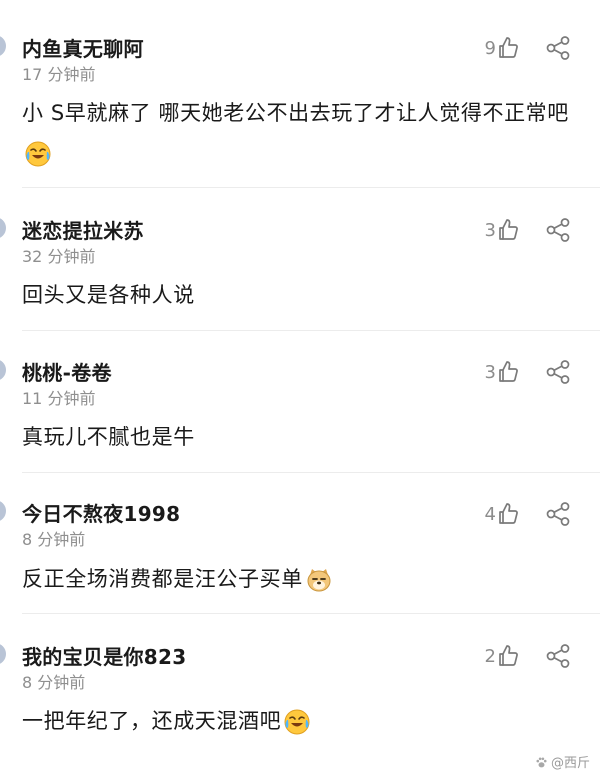 This screenshot has height=777, width=600. Describe the element at coordinates (295, 113) in the screenshot. I see `comment-text-body: 小 S早就麻了 哪天她老公不出去玩了才让人觉得不正常吧` at that location.